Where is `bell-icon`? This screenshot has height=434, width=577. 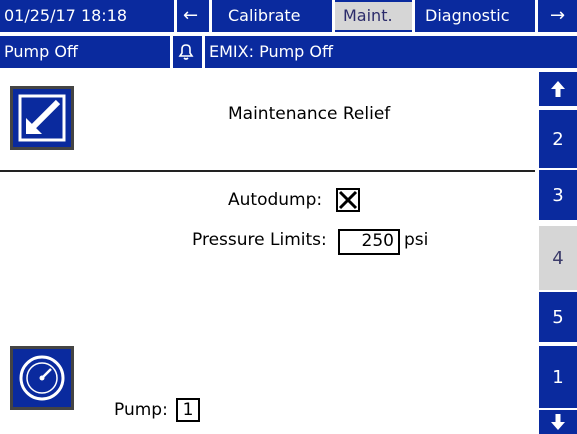
bell-icon is located at coordinates (186, 52).